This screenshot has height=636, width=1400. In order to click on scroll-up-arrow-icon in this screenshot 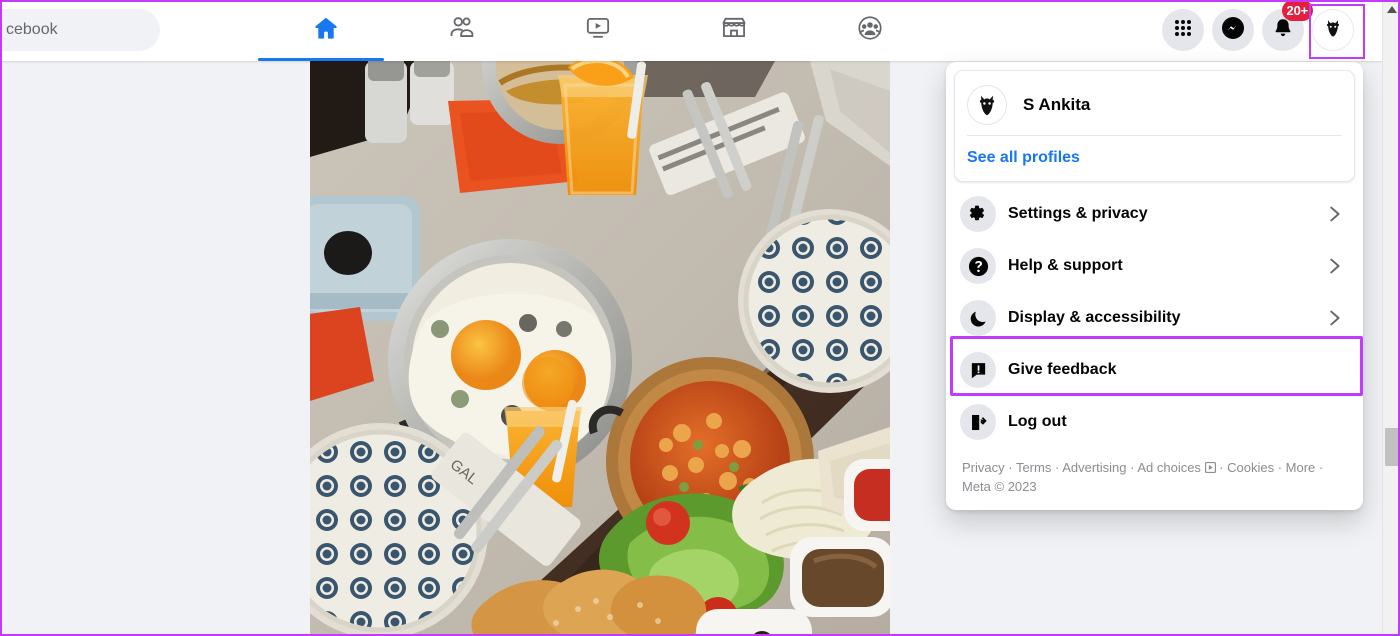, I will do `click(1391, 9)`.